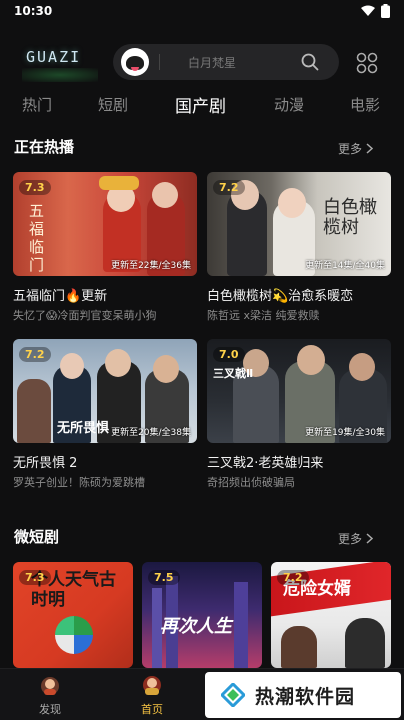 The height and width of the screenshot is (720, 404). I want to click on poster-thumbnail: 无所畏惧 7.2 更新至20集/全38集, so click(105, 391).